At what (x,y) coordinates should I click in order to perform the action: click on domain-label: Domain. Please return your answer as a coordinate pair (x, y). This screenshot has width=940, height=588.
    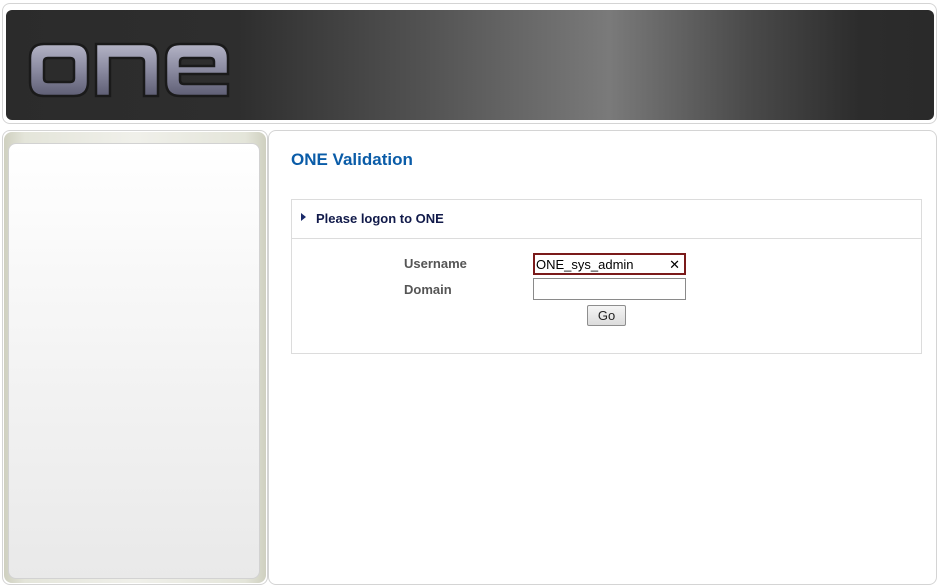
    Looking at the image, I should click on (428, 289).